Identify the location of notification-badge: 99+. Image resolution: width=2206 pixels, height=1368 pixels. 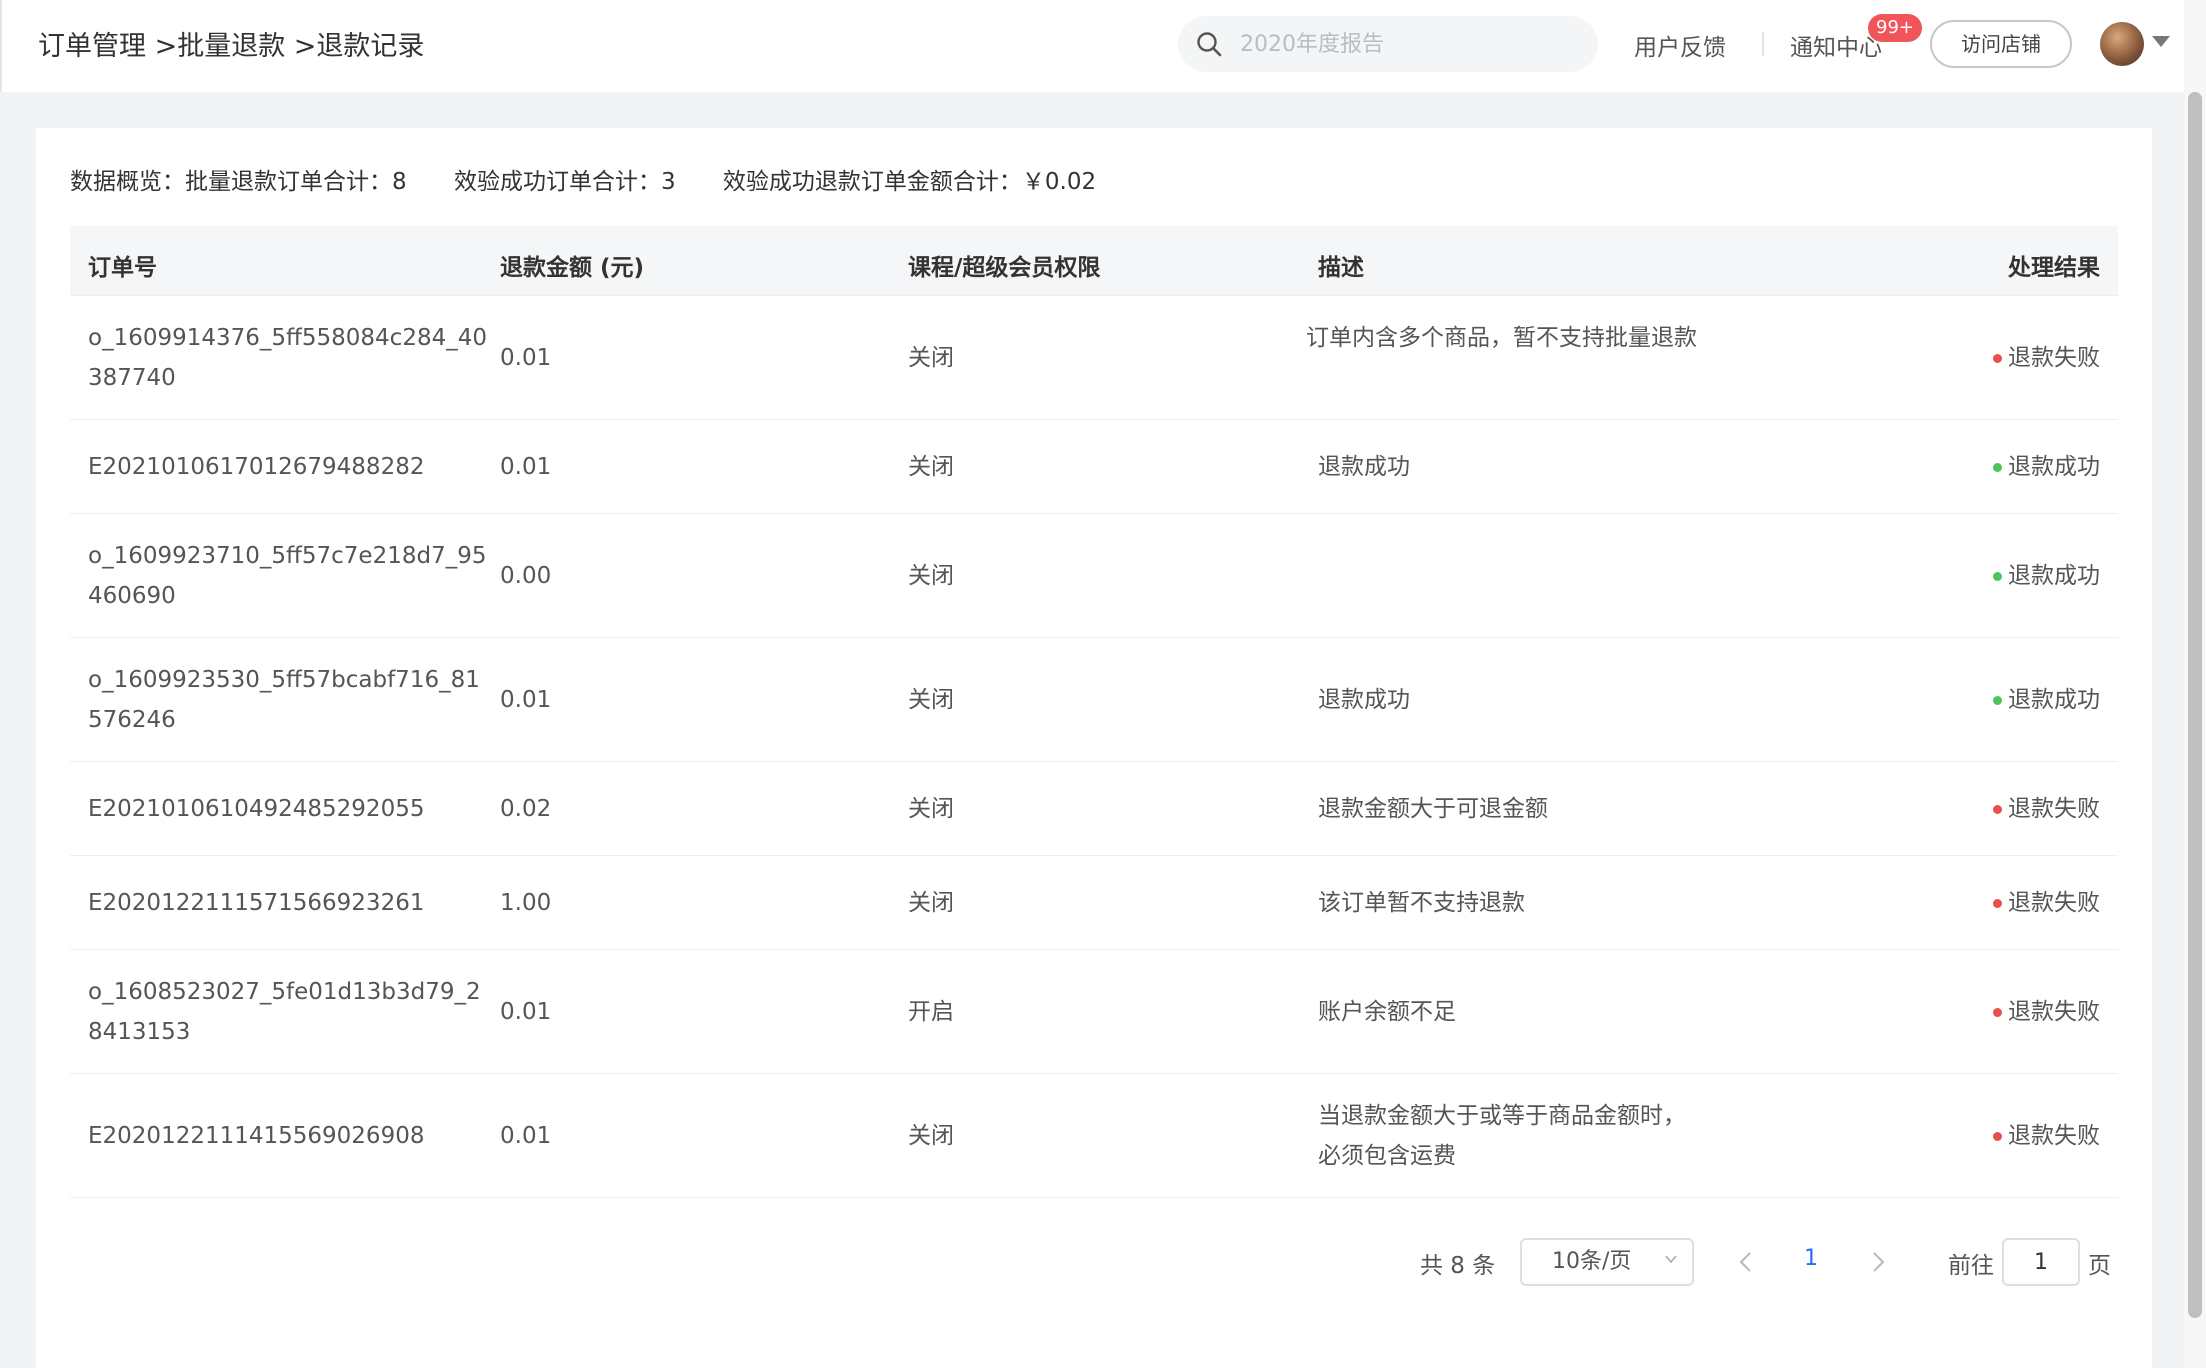
(1895, 28).